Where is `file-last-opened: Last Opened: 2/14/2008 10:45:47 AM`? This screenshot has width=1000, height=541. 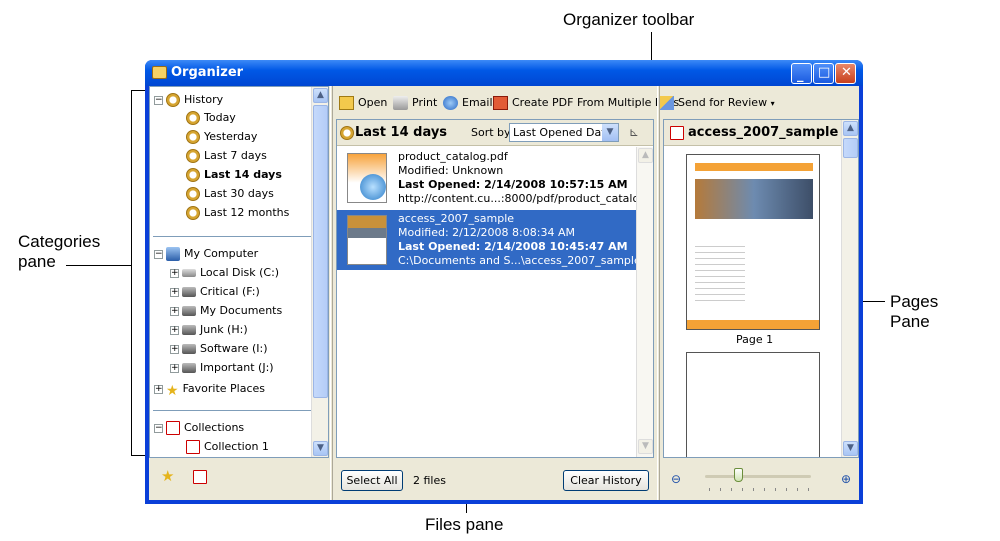
file-last-opened: Last Opened: 2/14/2008 10:45:47 AM is located at coordinates (513, 246).